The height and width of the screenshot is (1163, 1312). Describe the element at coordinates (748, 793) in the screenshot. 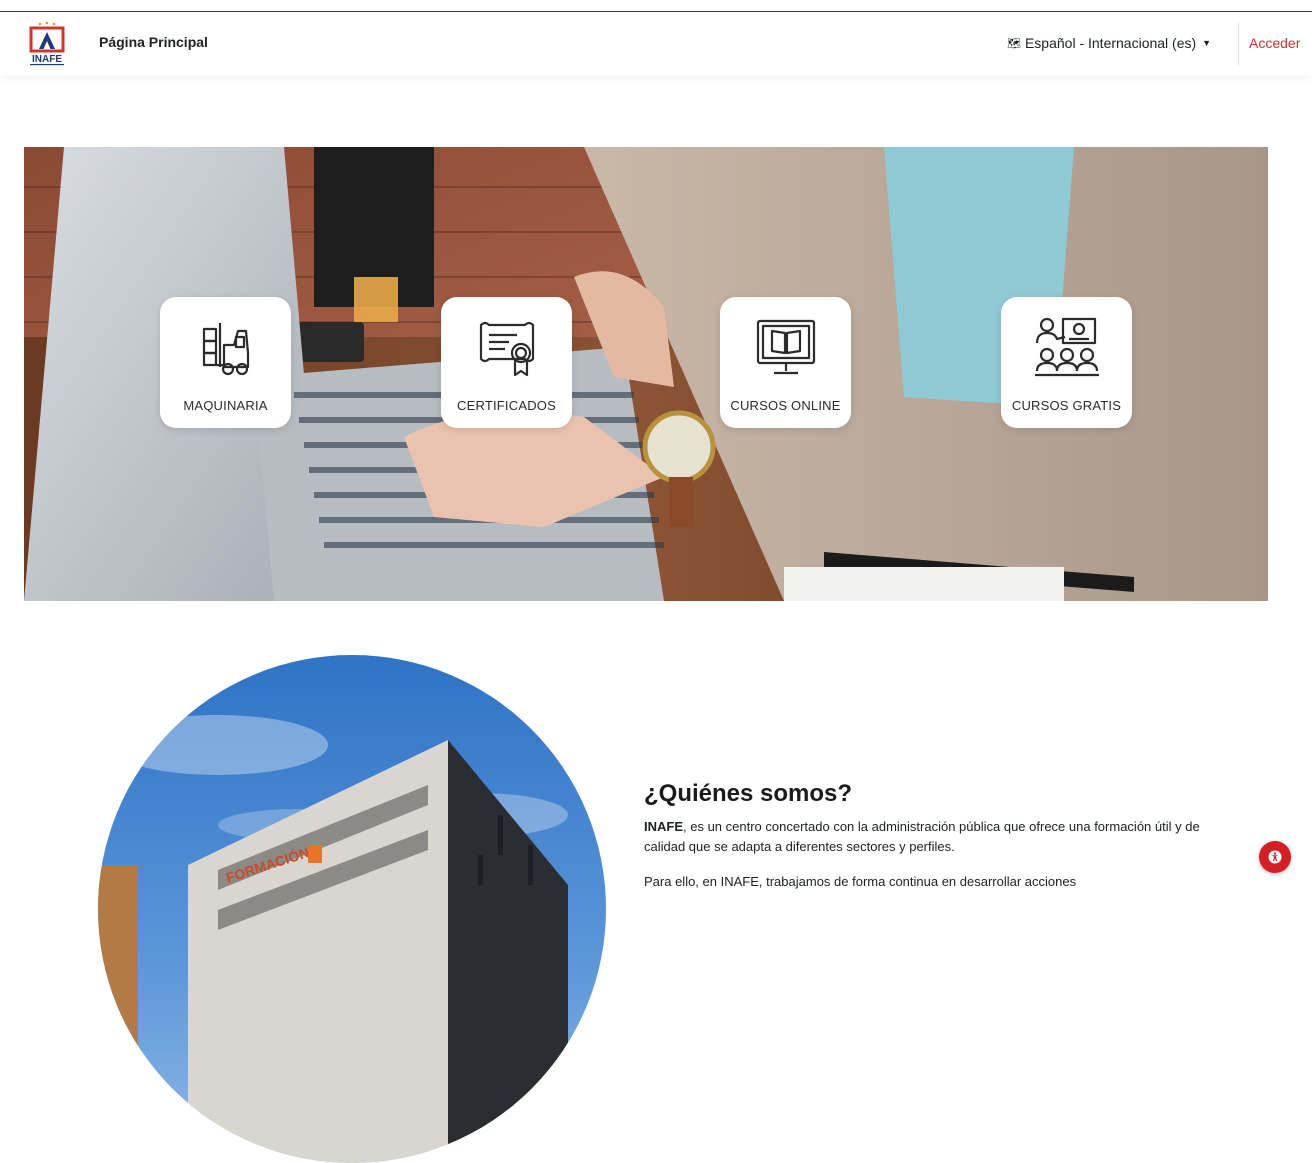

I see `about-title: ¿Quiénes somos?` at that location.